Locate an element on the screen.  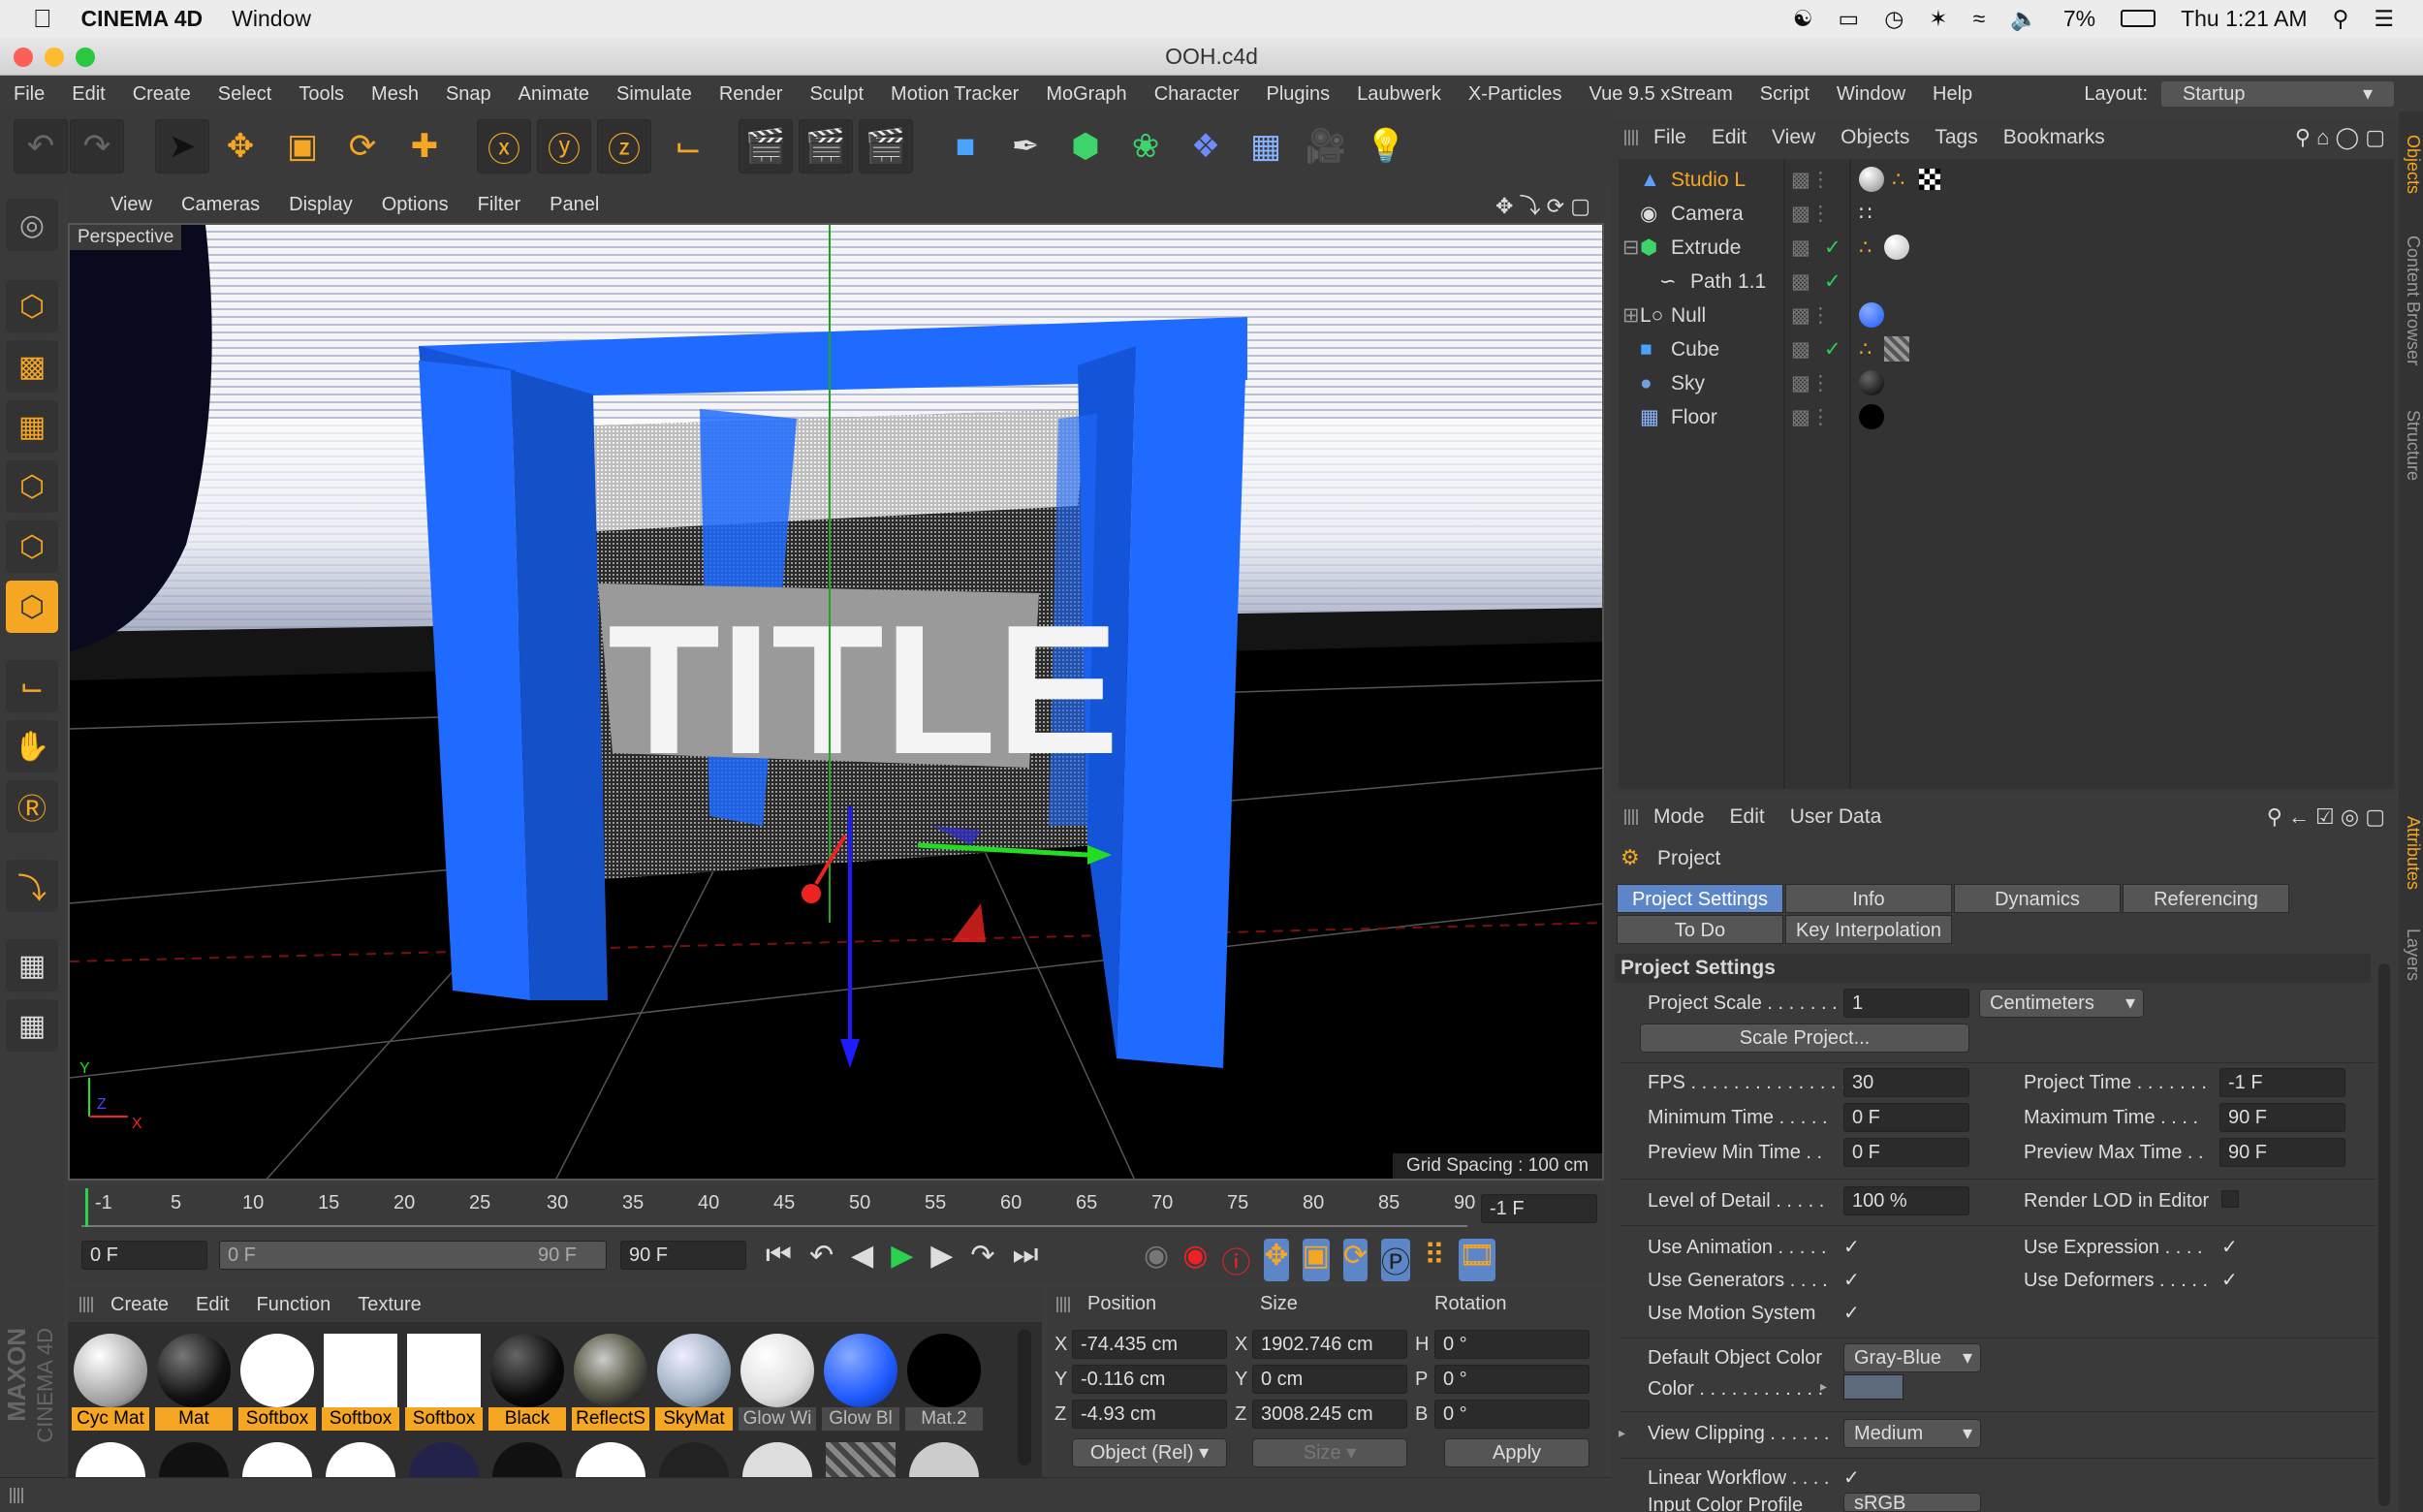
edges-mode-icon: ⬡ is located at coordinates (32, 546).